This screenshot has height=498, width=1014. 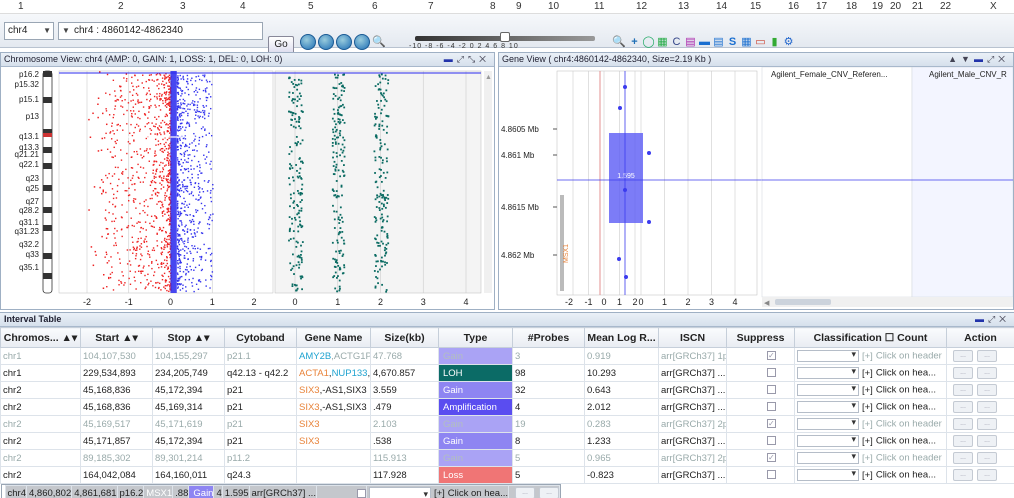 What do you see at coordinates (260, 337) in the screenshot?
I see `column-header: Cytoband` at bounding box center [260, 337].